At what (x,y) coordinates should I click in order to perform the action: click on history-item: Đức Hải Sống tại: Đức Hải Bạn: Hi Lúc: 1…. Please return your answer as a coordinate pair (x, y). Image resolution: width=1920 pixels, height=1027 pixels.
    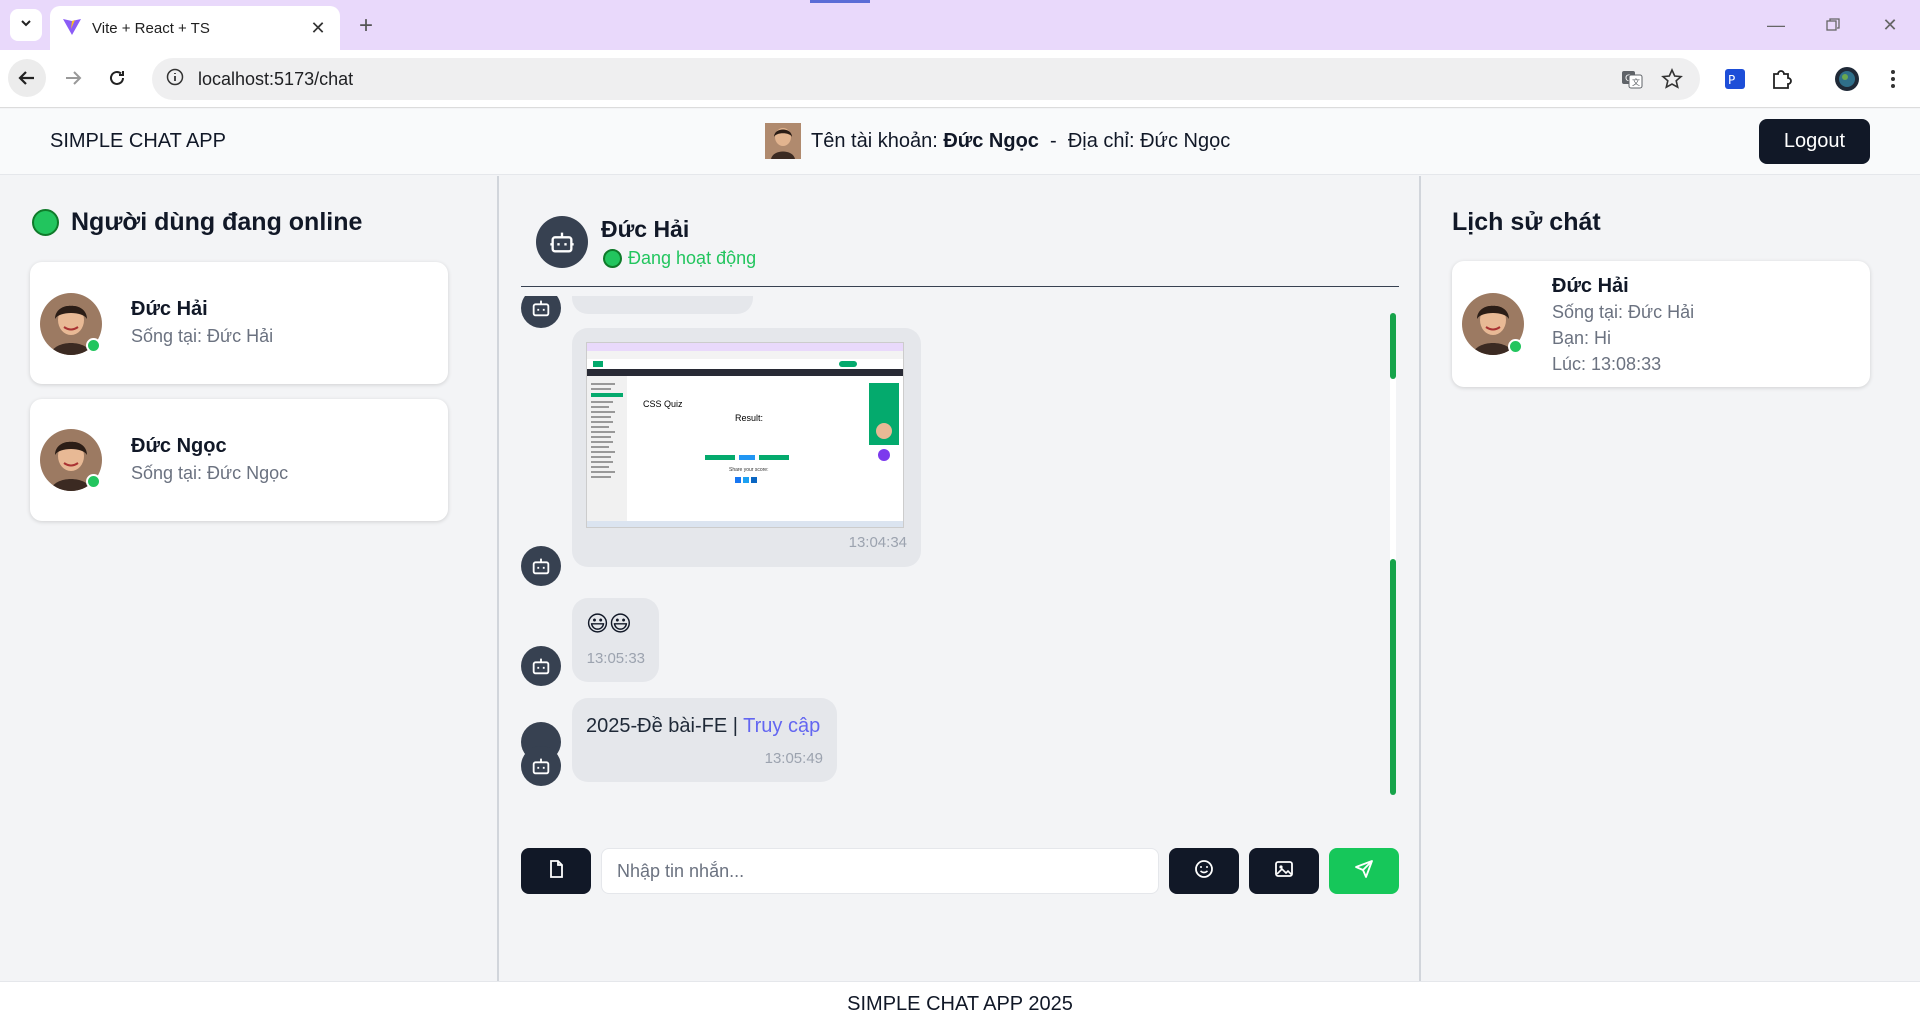
    Looking at the image, I should click on (1661, 324).